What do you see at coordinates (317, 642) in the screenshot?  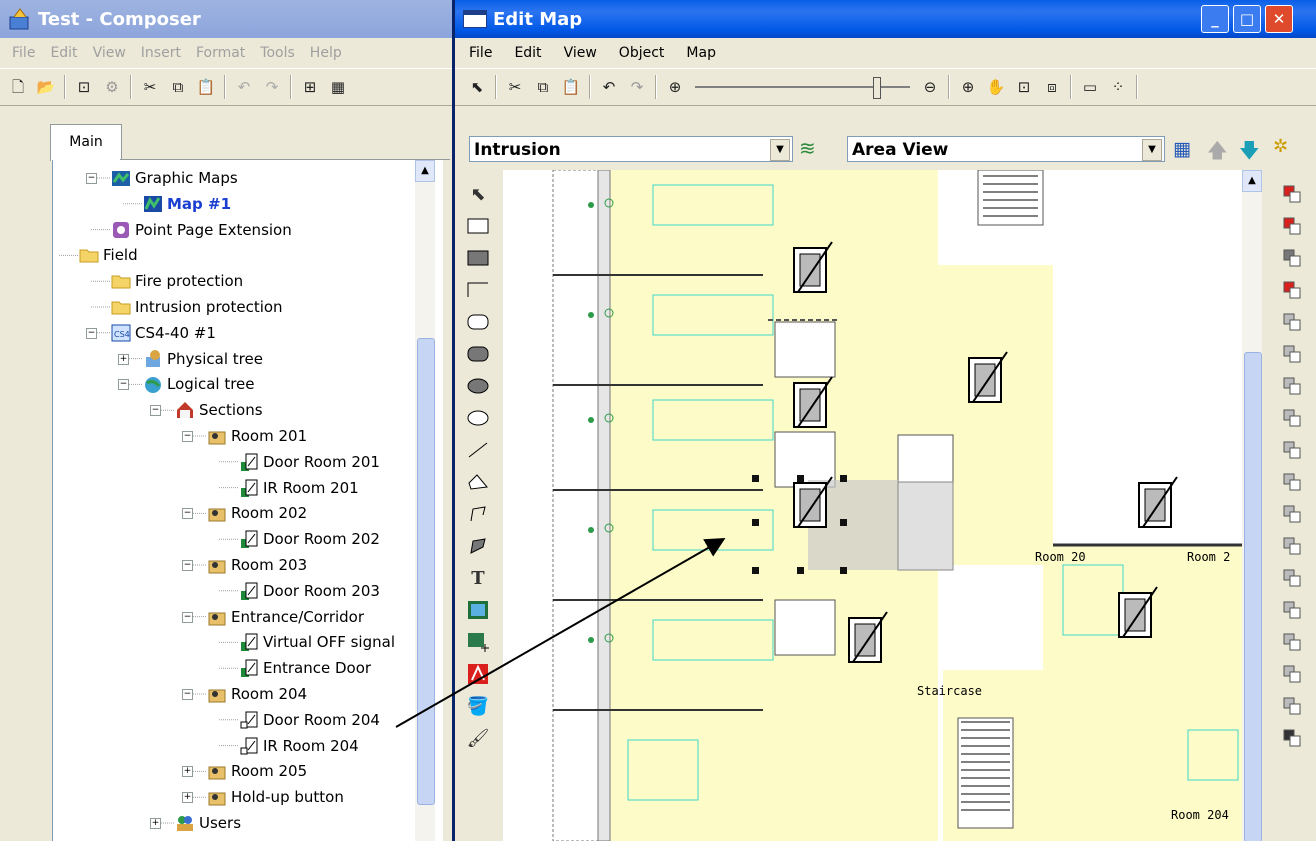 I see `tree-item: Virtual OFF signal` at bounding box center [317, 642].